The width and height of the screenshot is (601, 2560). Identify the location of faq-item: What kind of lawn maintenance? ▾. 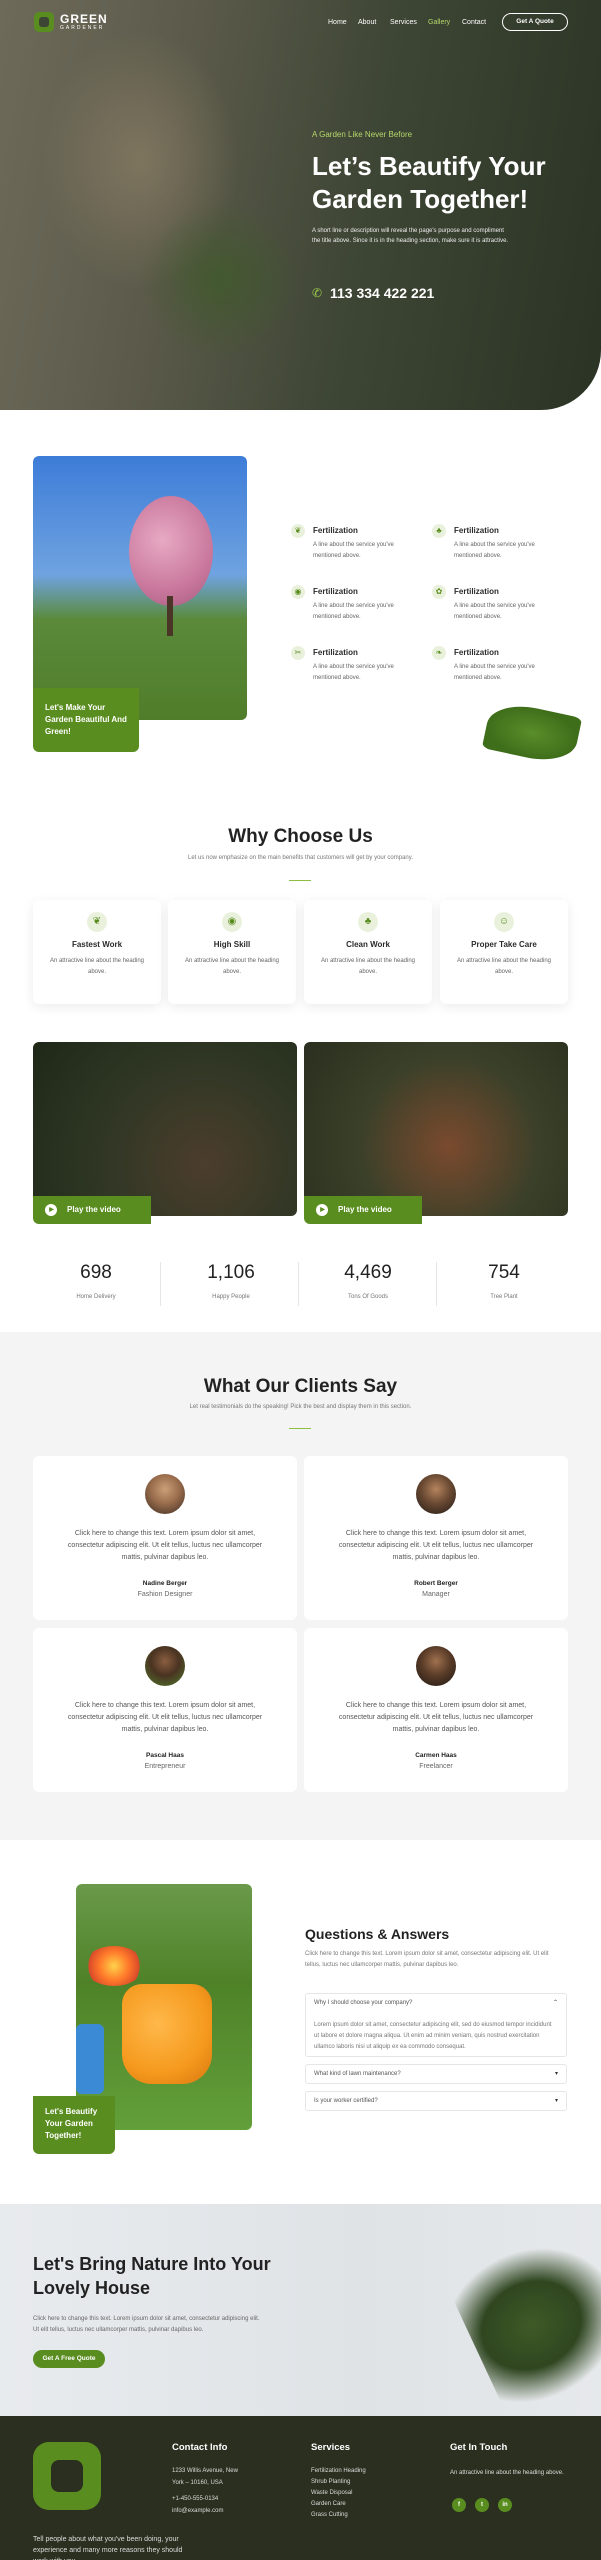
(436, 2074).